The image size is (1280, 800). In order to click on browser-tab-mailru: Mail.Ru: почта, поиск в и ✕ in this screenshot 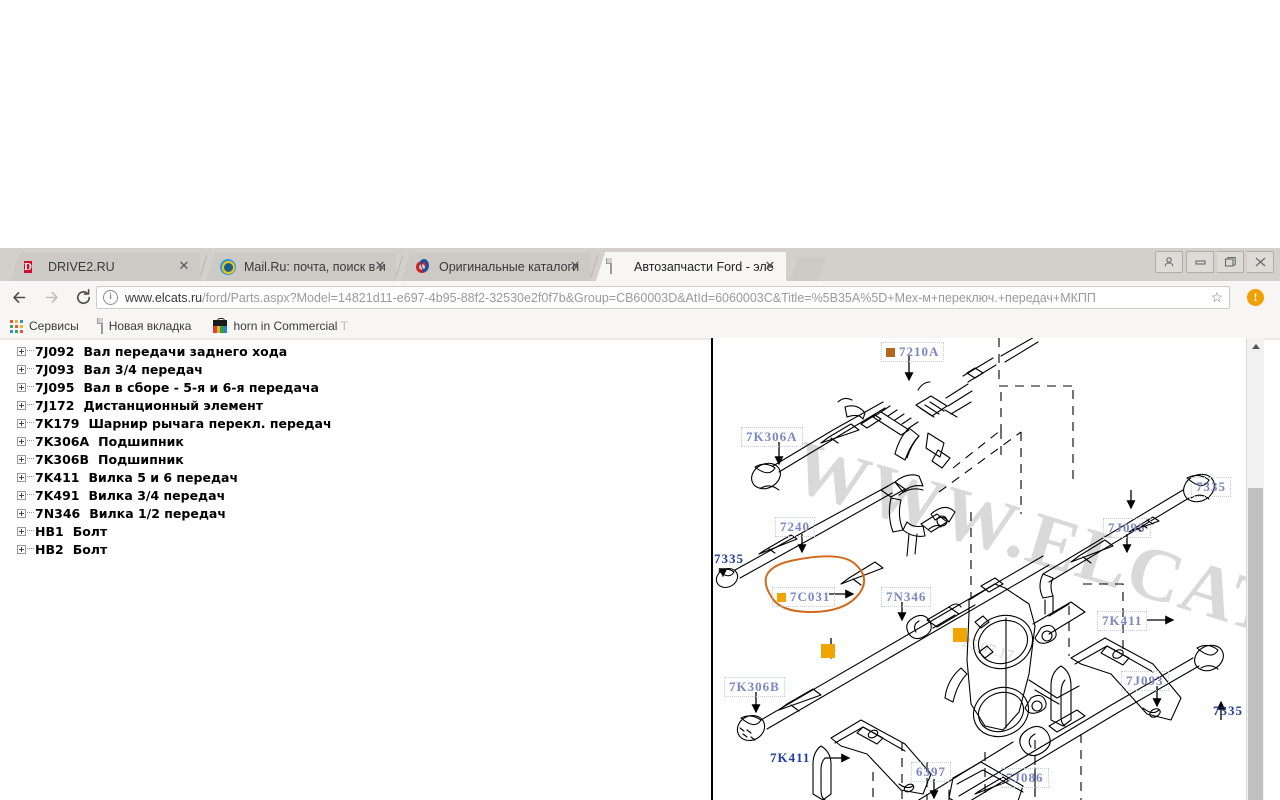, I will do `click(301, 267)`.